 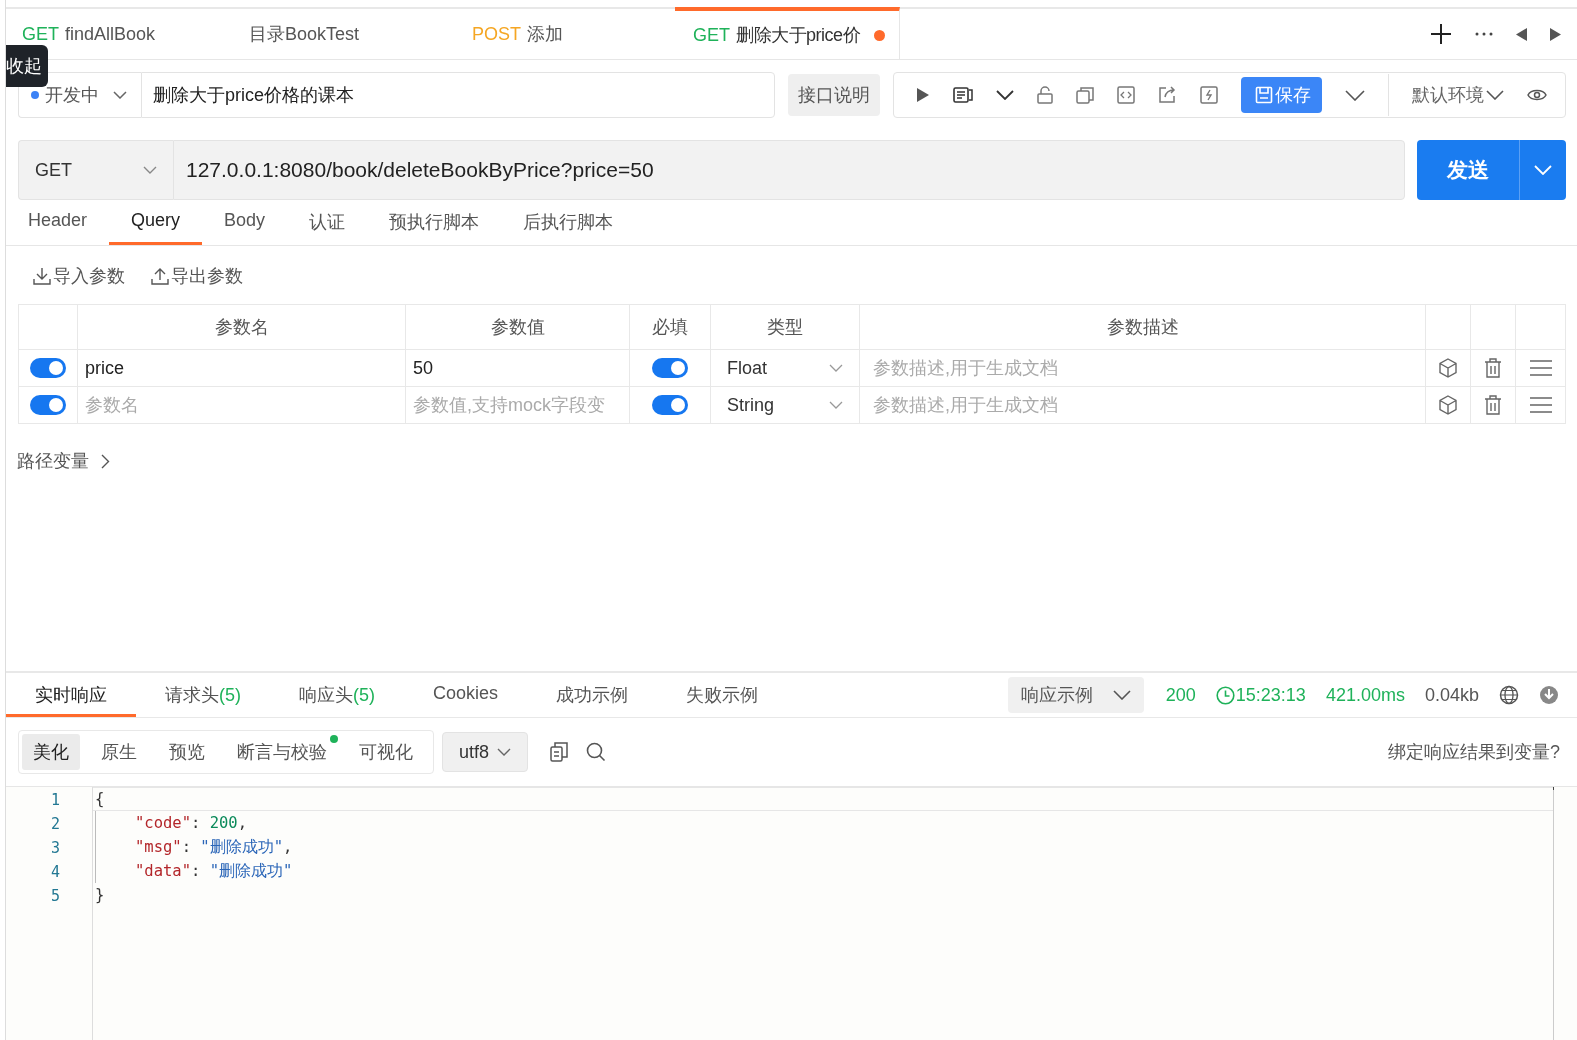 What do you see at coordinates (1126, 95) in the screenshot?
I see `code-icon` at bounding box center [1126, 95].